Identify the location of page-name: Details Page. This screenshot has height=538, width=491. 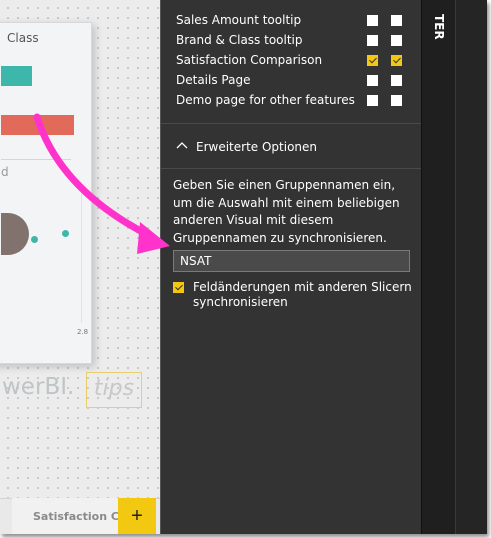
(213, 80).